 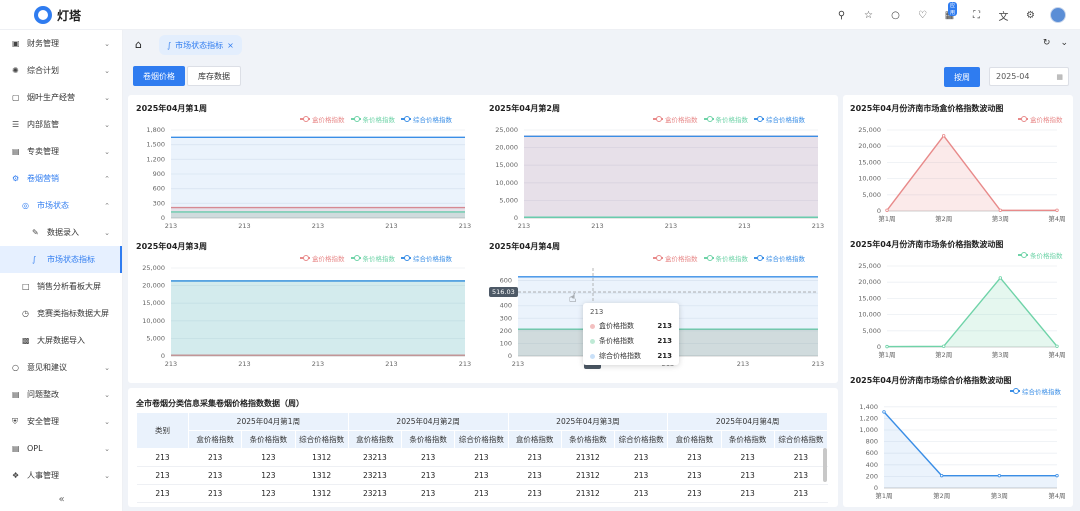 I want to click on tooltip-row: 条价格指数 213, so click(x=631, y=341).